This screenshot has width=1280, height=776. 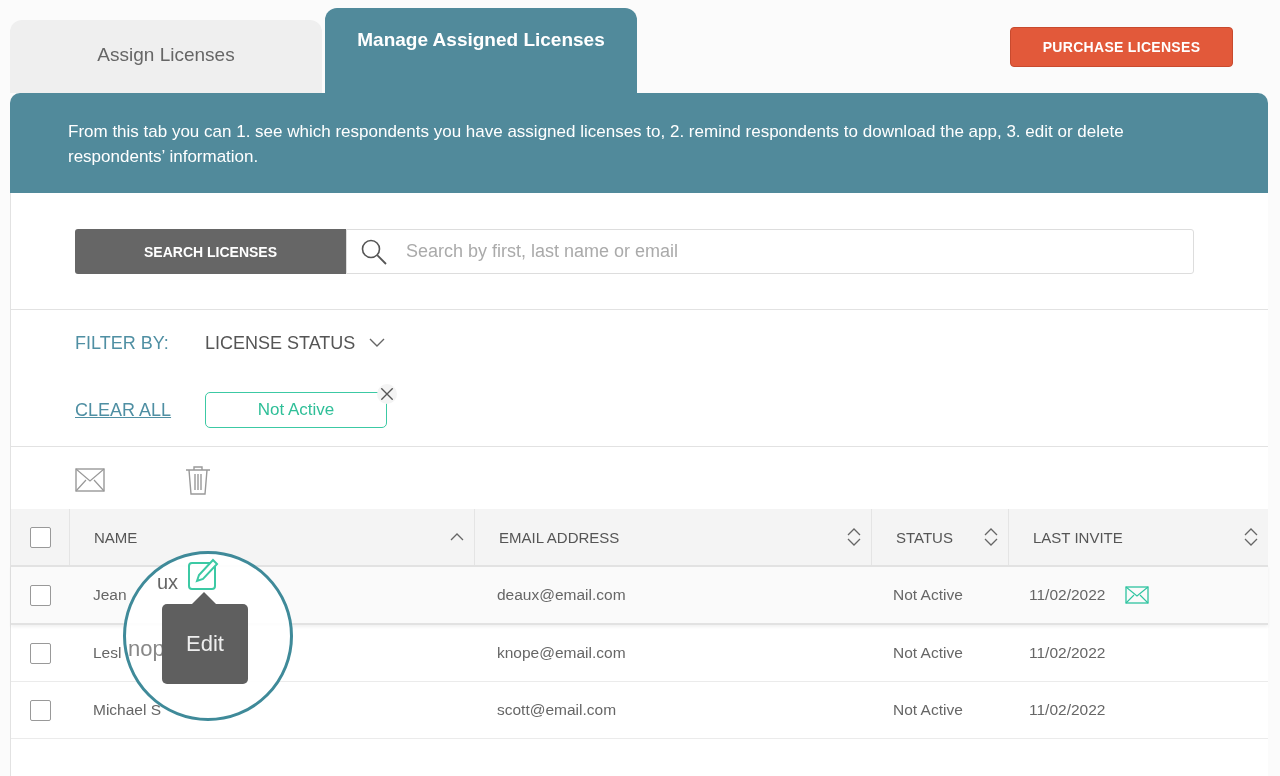 I want to click on magnified-text: ux, so click(x=168, y=582).